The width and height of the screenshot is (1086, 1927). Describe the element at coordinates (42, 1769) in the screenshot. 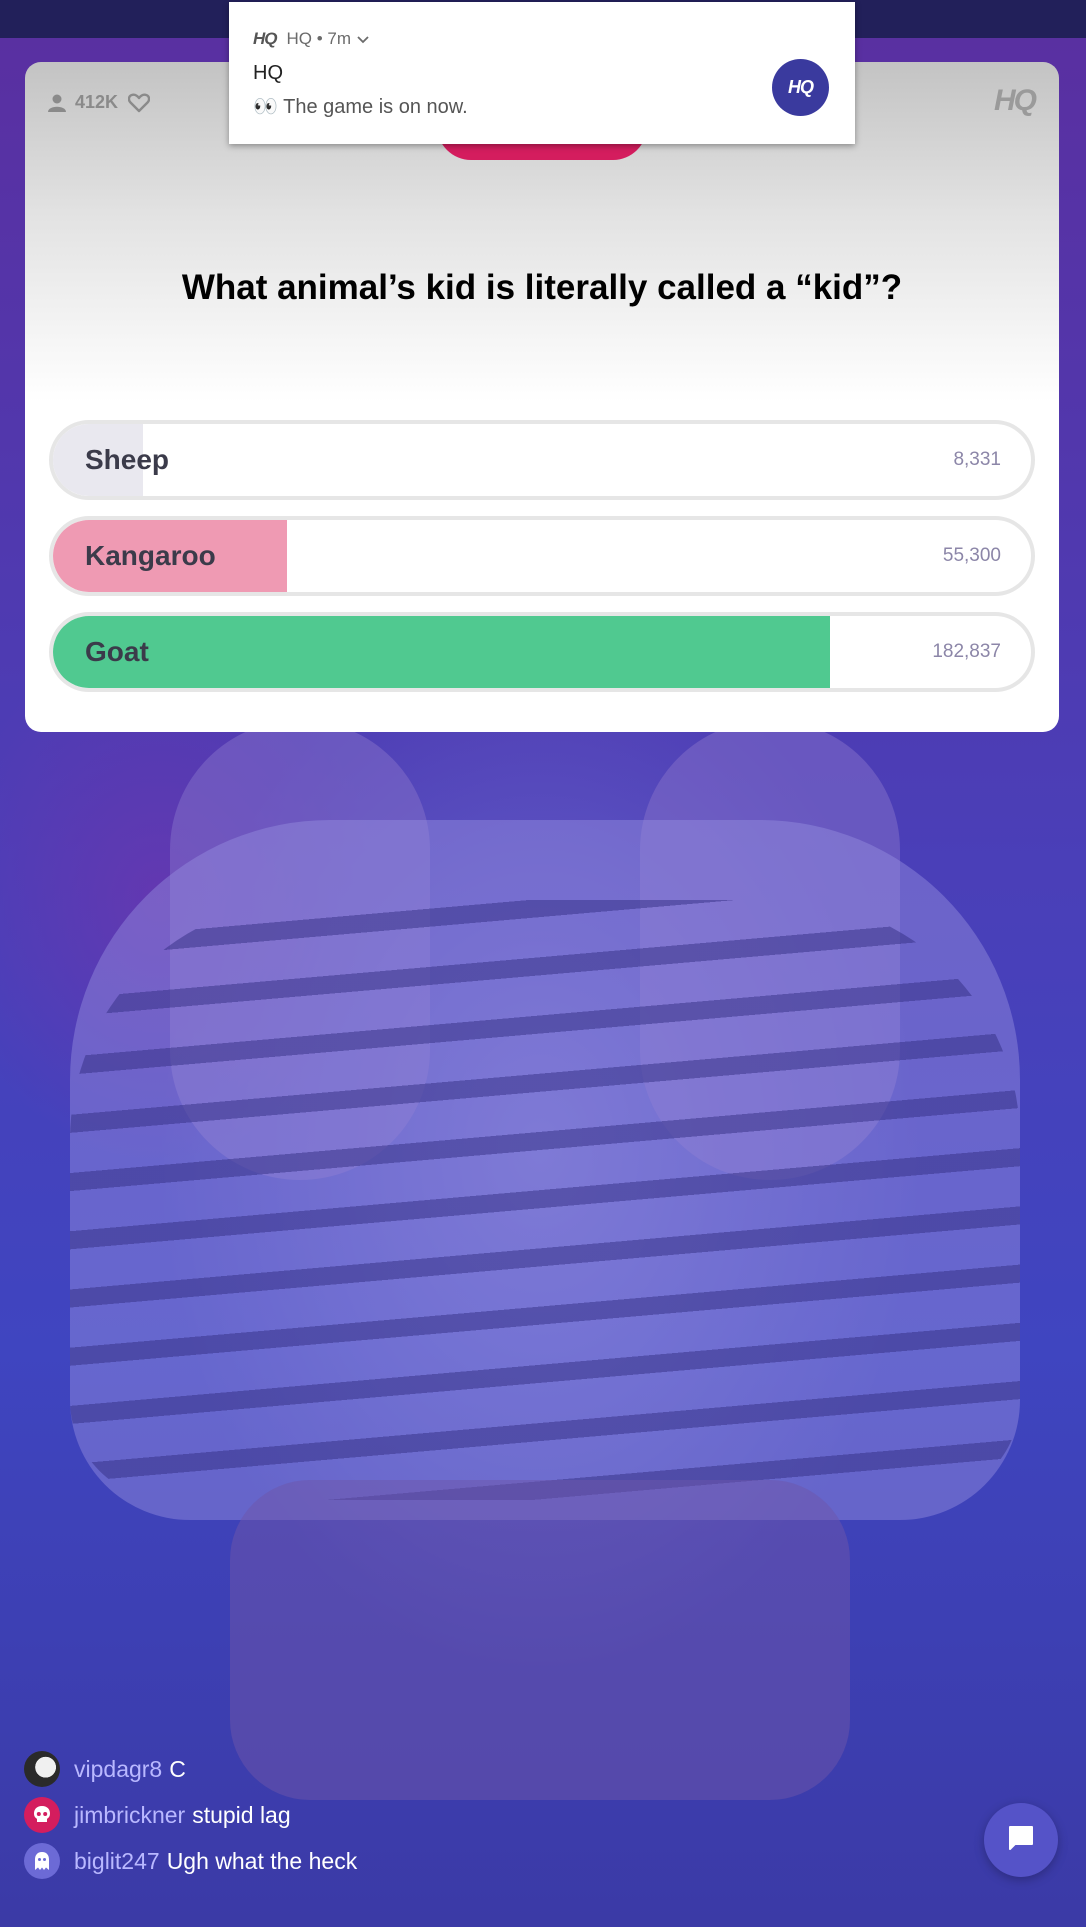

I see `avatar` at that location.